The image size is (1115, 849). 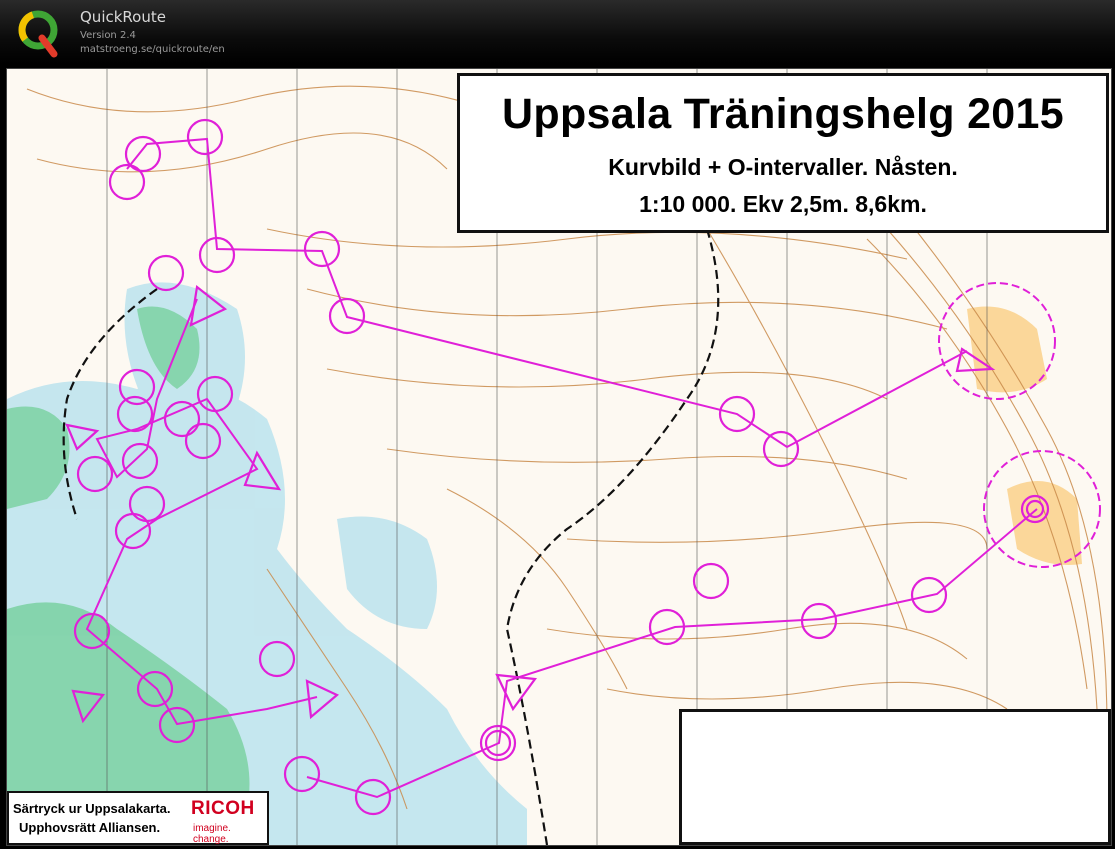 I want to click on app-version: Version 2.4, so click(x=108, y=35).